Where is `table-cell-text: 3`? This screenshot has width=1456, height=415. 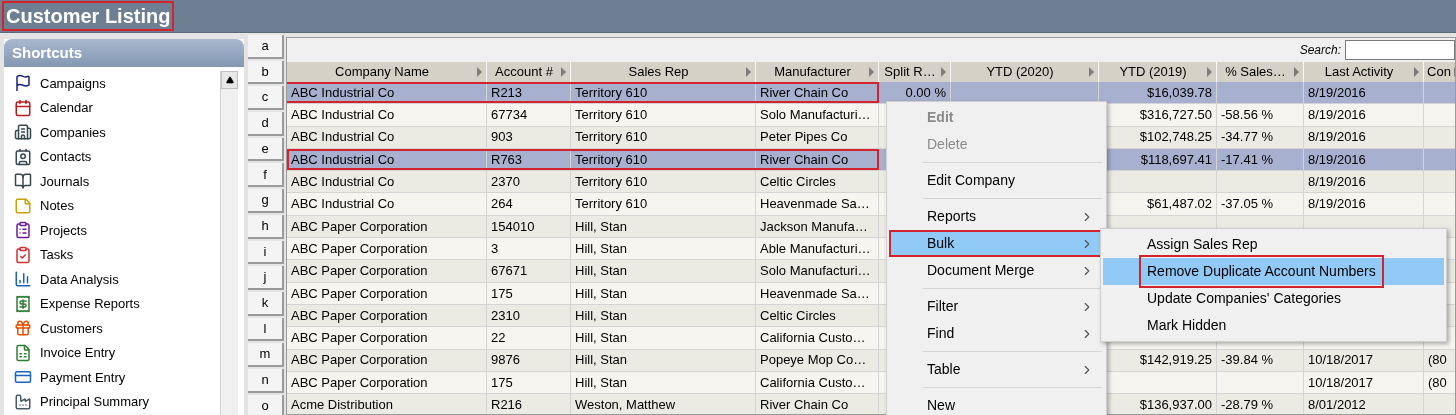
table-cell-text: 3 is located at coordinates (495, 248).